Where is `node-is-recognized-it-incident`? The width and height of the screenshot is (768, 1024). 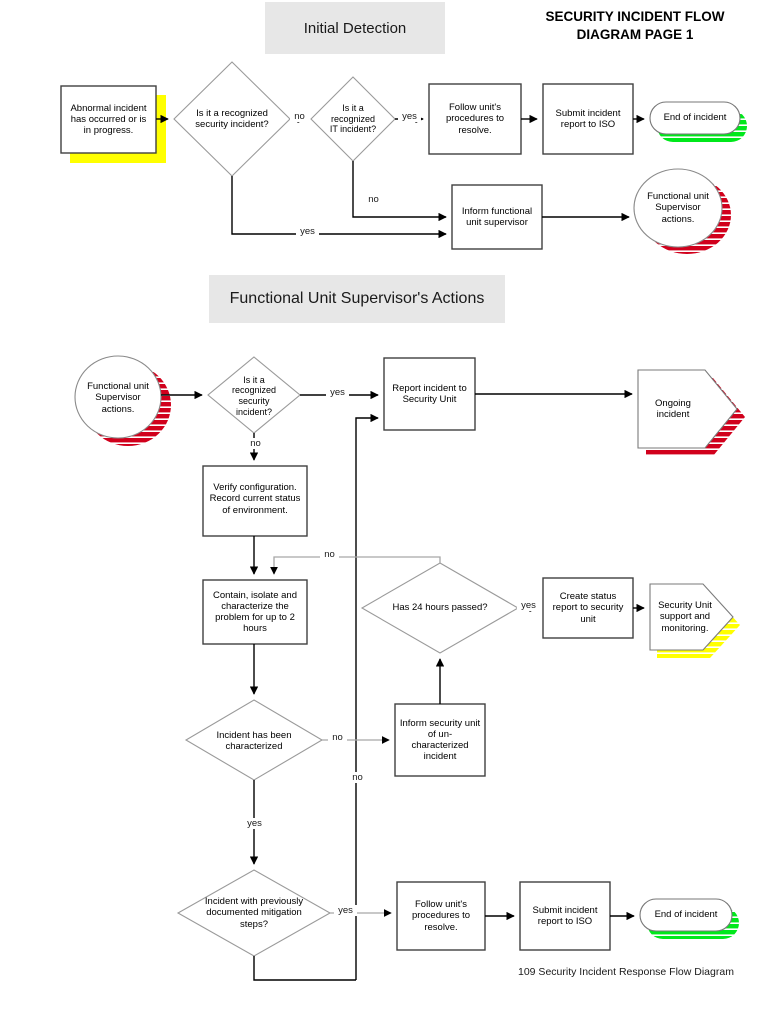 node-is-recognized-it-incident is located at coordinates (353, 119).